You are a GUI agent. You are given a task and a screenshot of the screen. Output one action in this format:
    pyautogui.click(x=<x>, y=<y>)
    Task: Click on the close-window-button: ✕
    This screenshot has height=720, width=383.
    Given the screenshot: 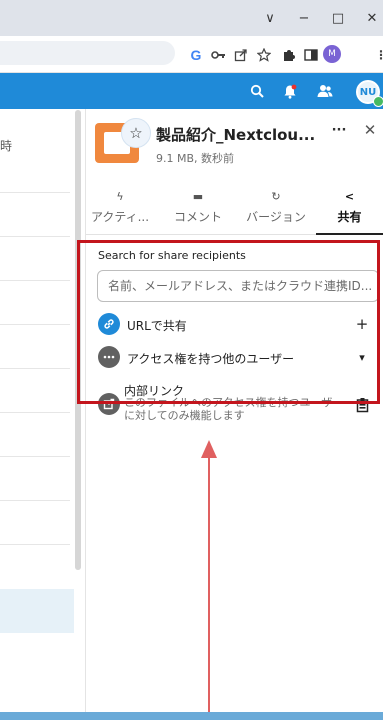 What is the action you would take?
    pyautogui.click(x=371, y=18)
    